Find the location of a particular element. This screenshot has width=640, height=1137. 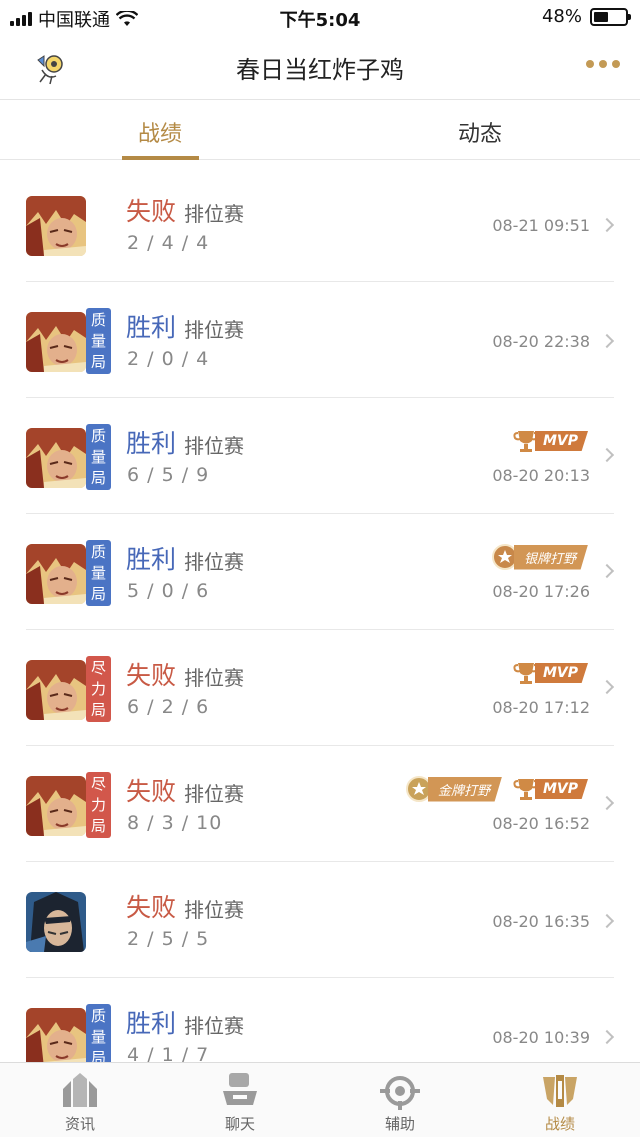

nav-assist: 辅助 is located at coordinates (400, 1102).